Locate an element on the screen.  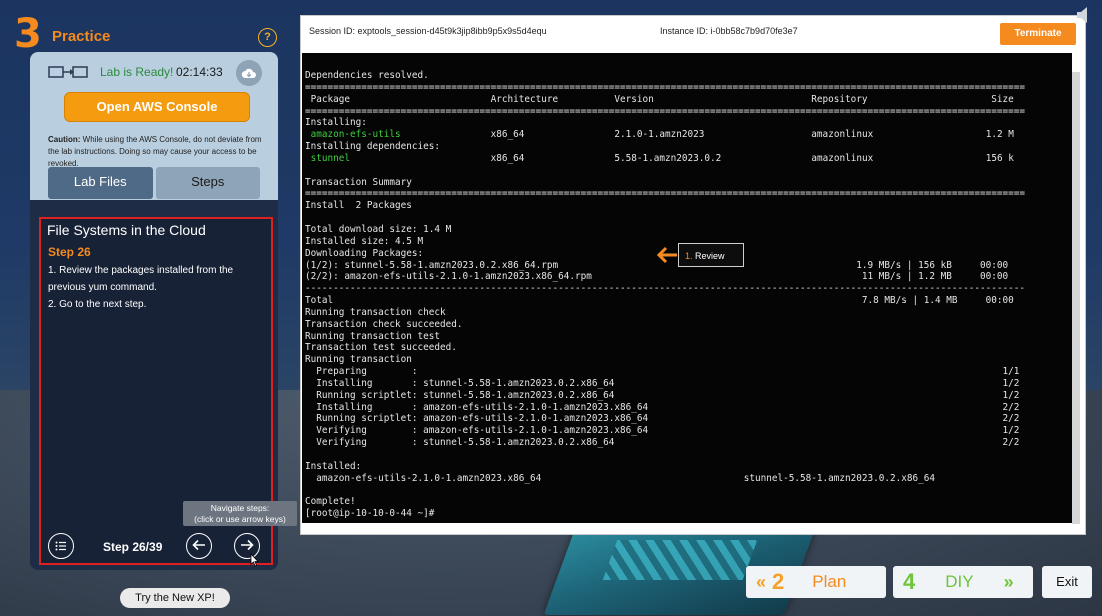
double-chevron-left-icon: « is located at coordinates (761, 581).